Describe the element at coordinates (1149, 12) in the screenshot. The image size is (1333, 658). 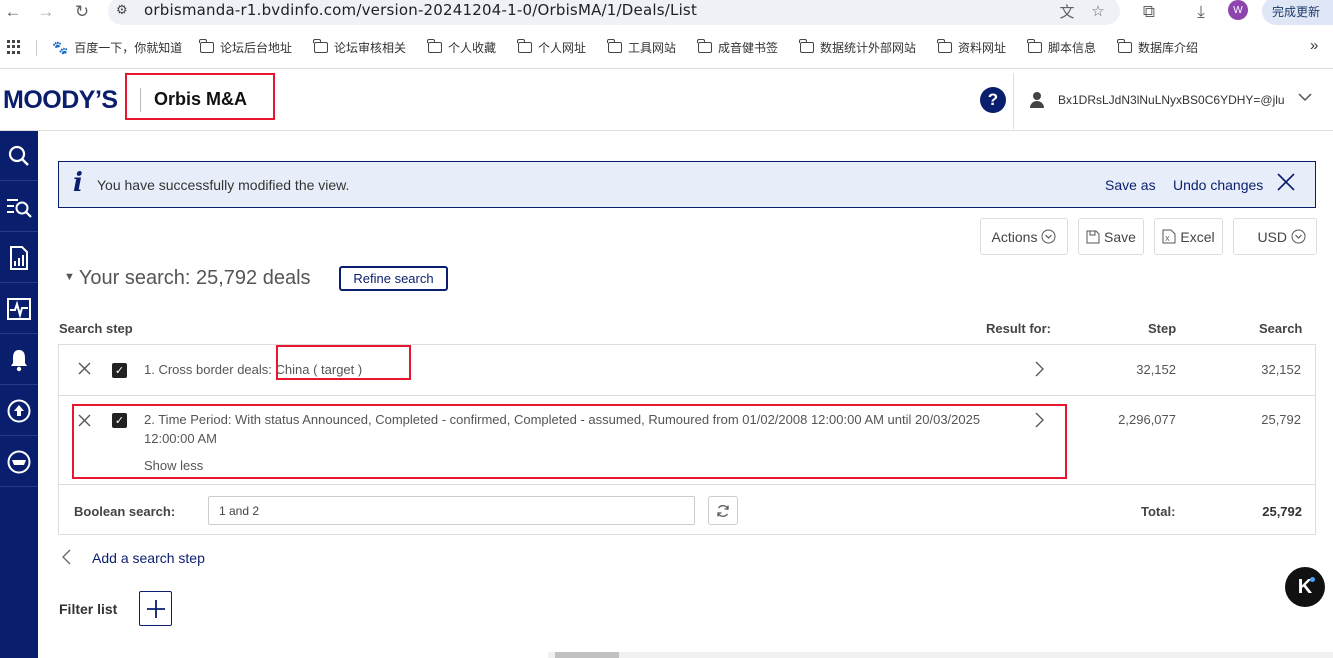
I see `extensions-icon: ⧉` at that location.